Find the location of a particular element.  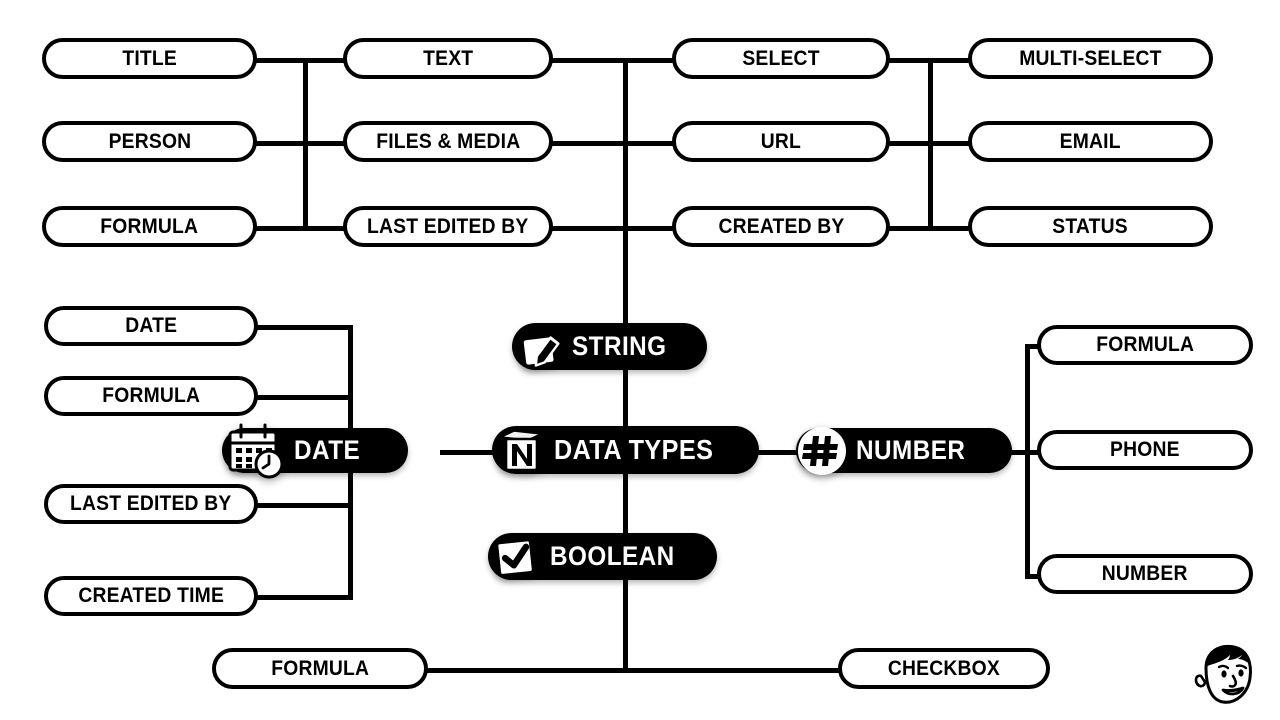

pill-created-by: CREATED BY is located at coordinates (781, 226).